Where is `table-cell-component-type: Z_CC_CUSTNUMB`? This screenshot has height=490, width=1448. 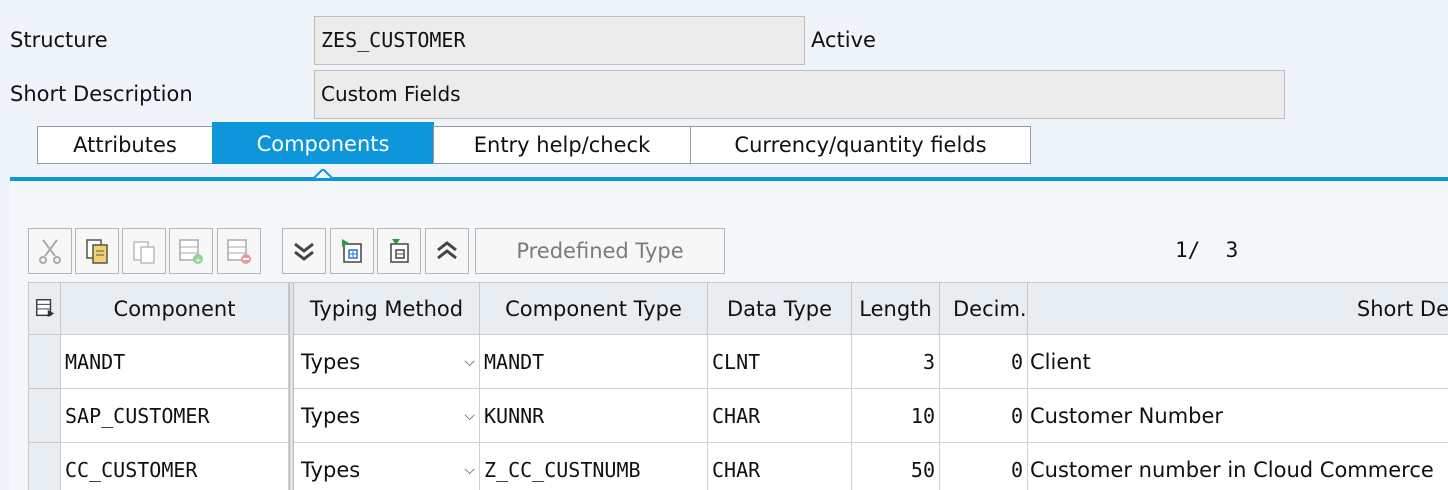 table-cell-component-type: Z_CC_CUSTNUMB is located at coordinates (594, 466).